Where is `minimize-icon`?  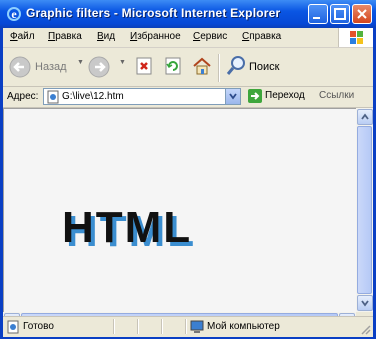
minimize-icon is located at coordinates (316, 18).